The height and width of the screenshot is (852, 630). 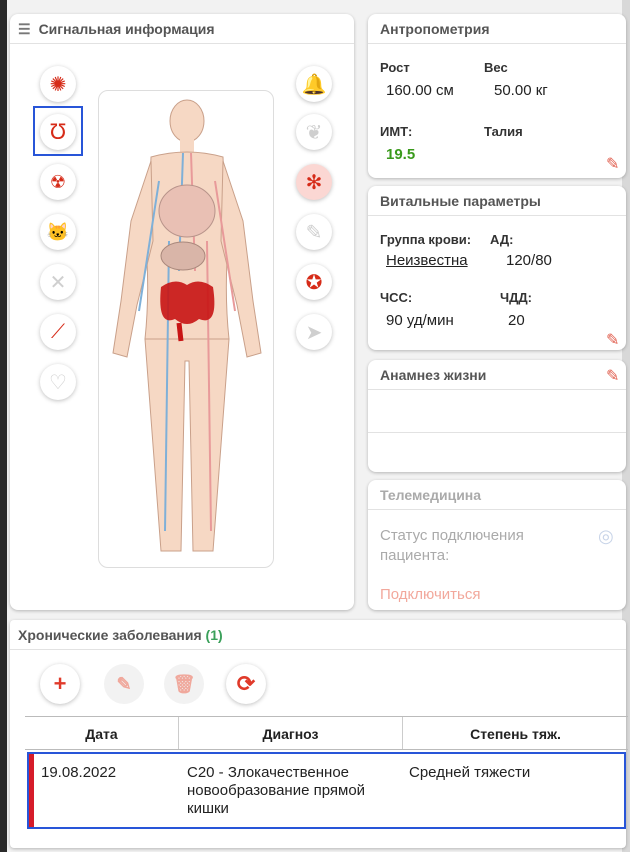 What do you see at coordinates (497, 495) in the screenshot?
I see `telemedicine-title: Телемедицина` at bounding box center [497, 495].